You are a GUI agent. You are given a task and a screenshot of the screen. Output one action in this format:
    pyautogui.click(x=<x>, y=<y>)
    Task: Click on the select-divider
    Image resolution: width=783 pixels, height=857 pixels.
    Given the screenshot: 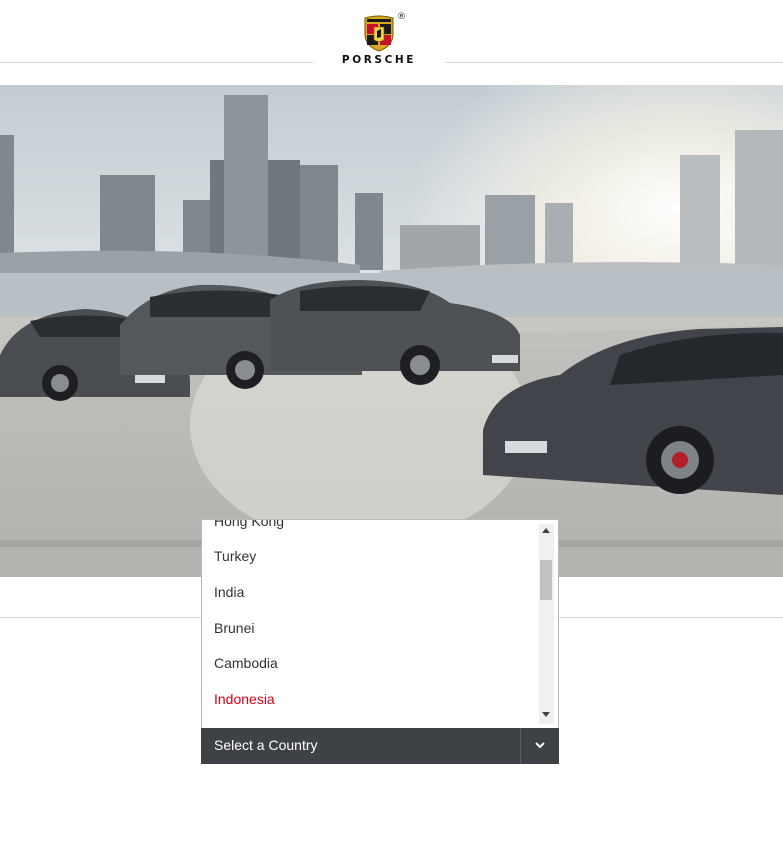 What is the action you would take?
    pyautogui.click(x=520, y=746)
    